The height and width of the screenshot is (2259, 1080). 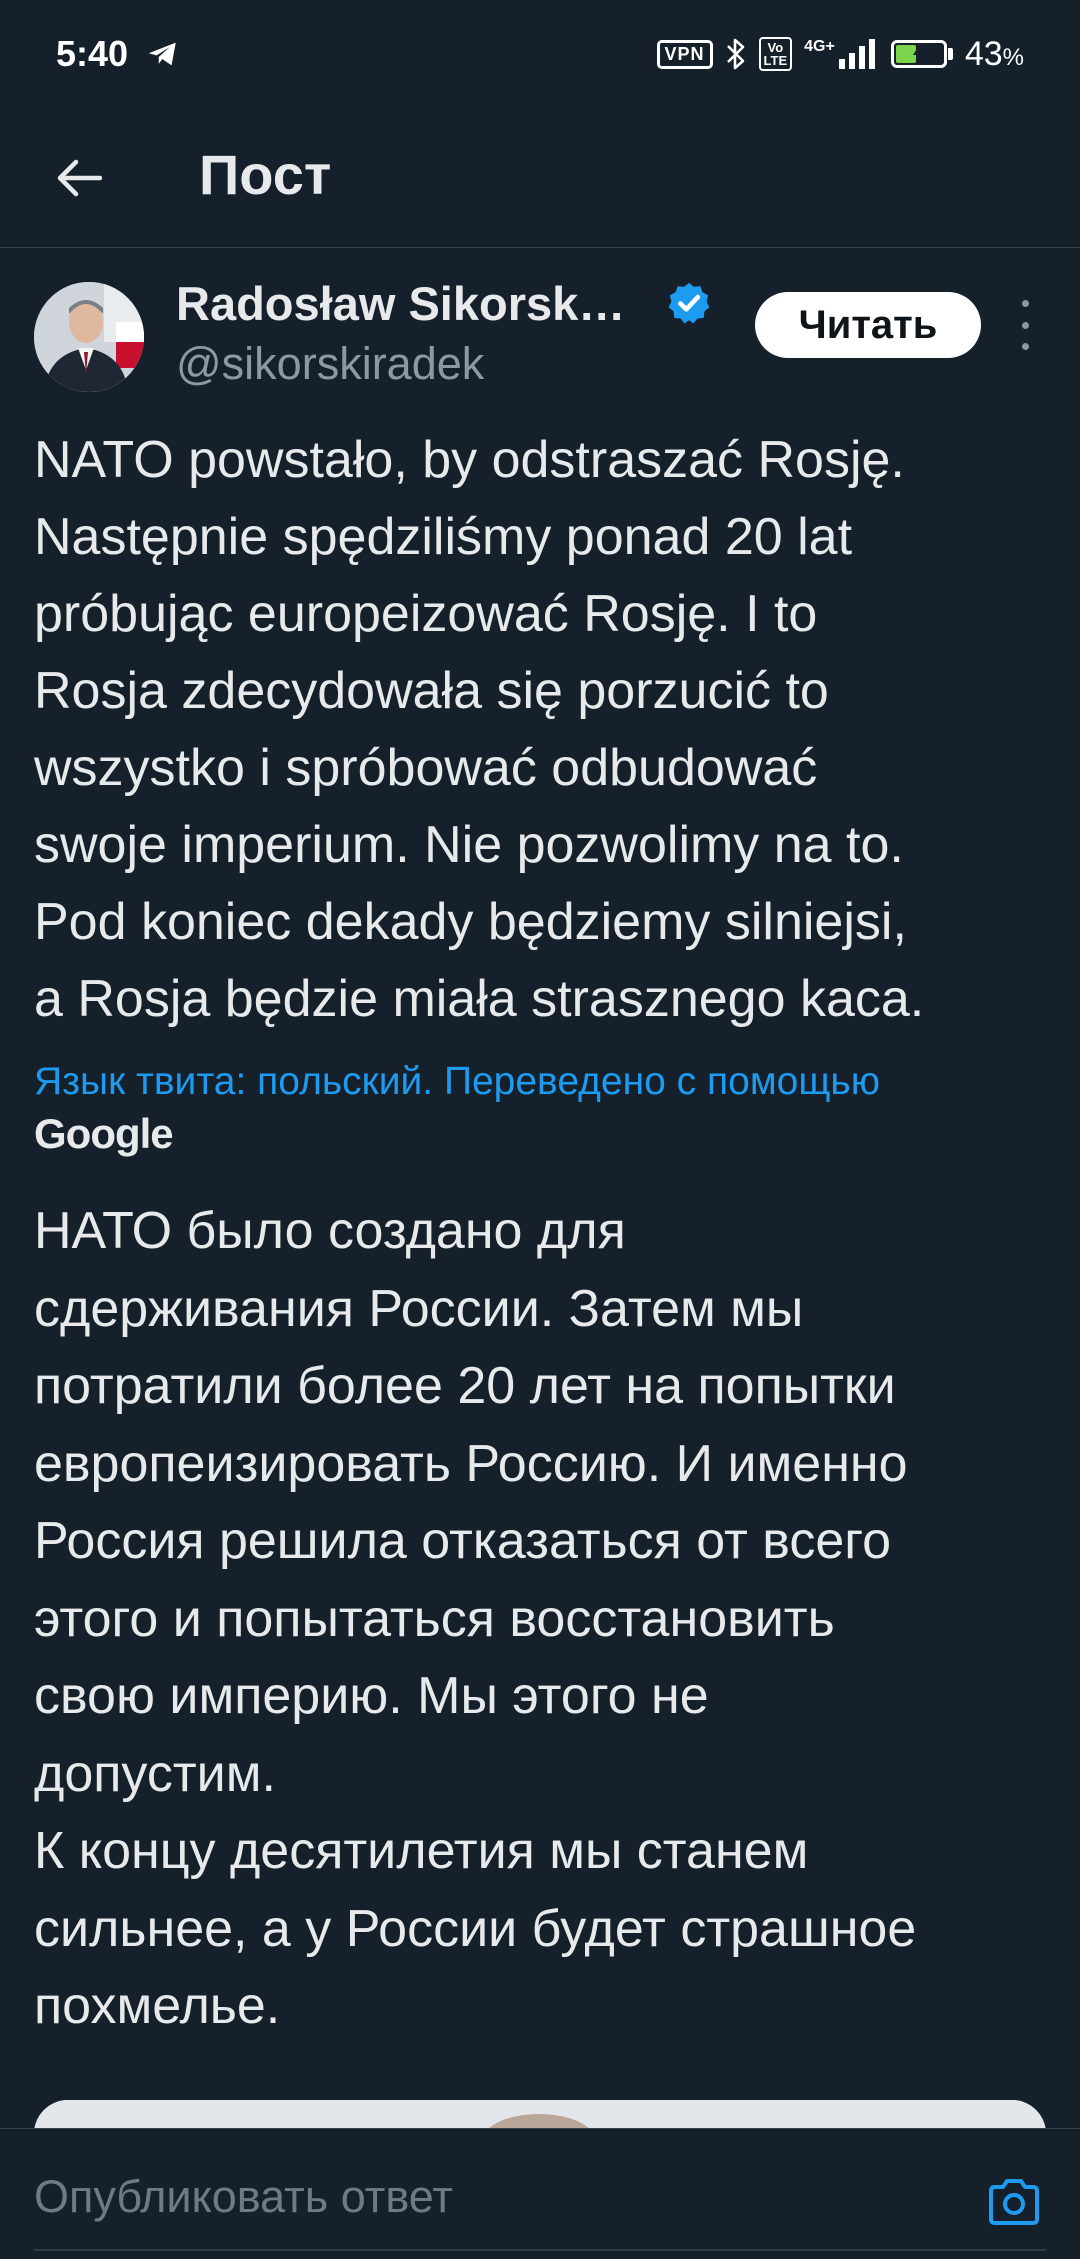 I want to click on reply-input: Опубликовать ответ, so click(x=243, y=2197).